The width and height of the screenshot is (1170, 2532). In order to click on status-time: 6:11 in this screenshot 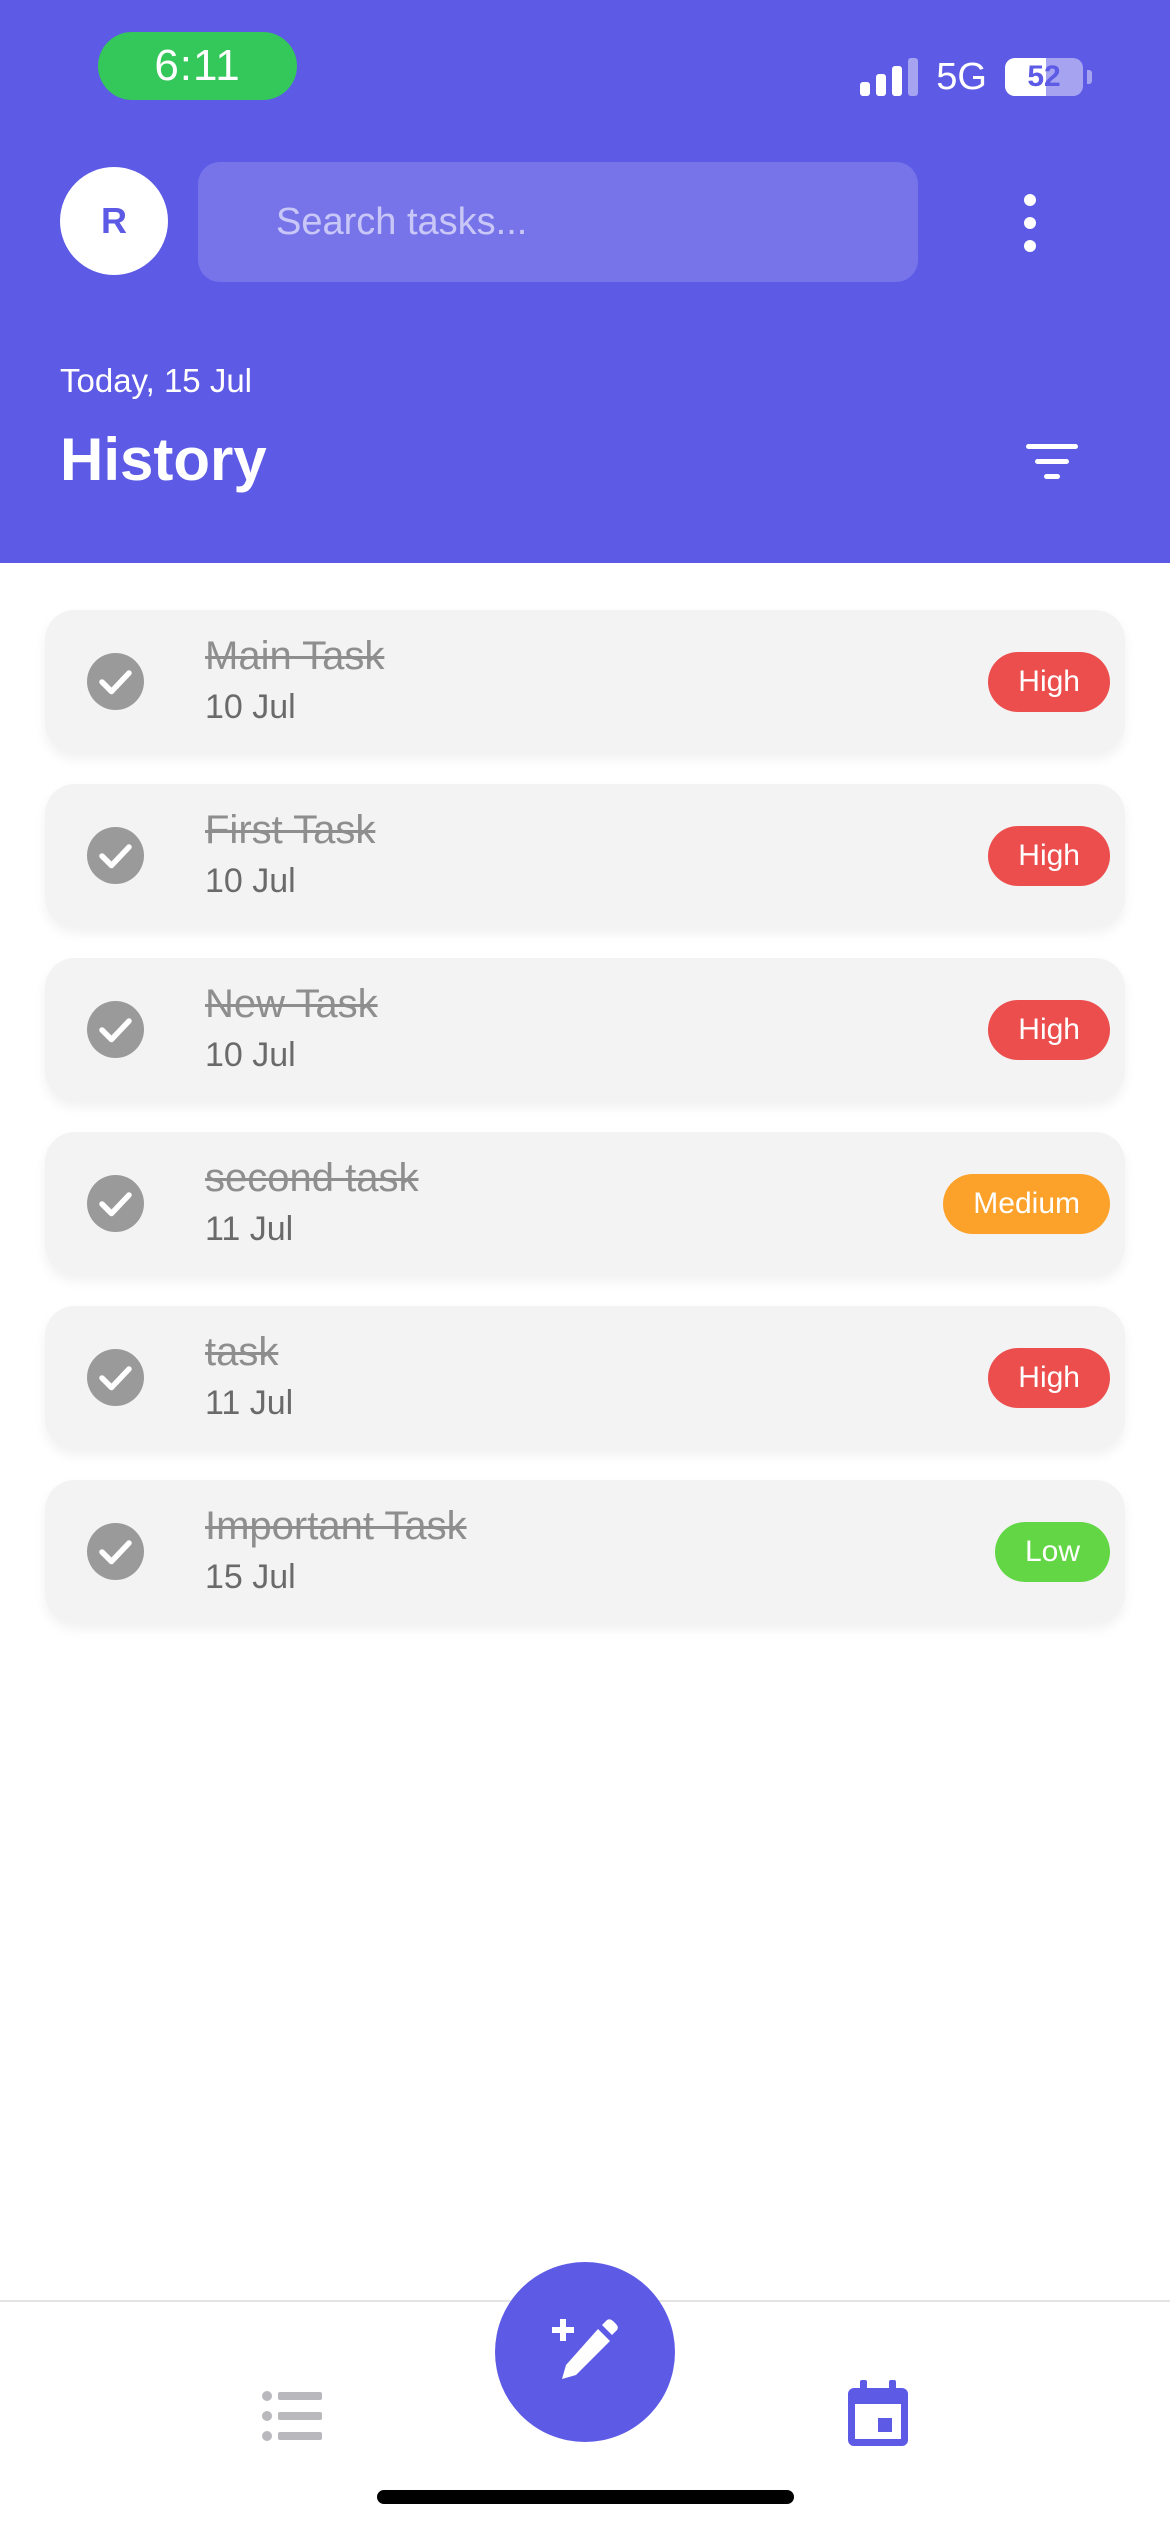, I will do `click(197, 66)`.